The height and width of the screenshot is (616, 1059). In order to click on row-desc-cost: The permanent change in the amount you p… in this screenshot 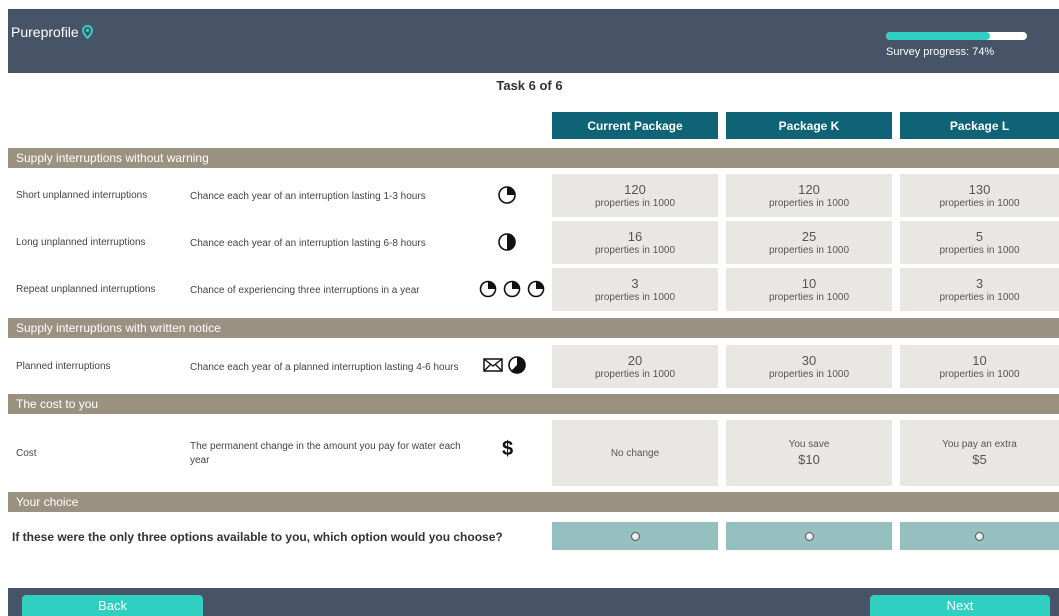, I will do `click(325, 453)`.